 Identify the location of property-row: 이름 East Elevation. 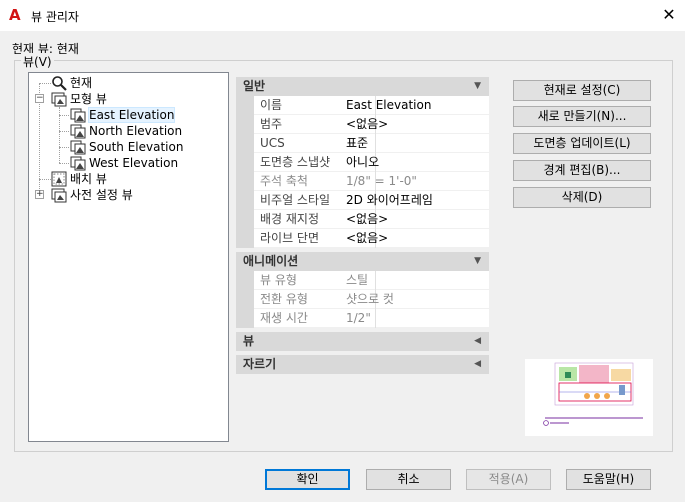
(362, 105).